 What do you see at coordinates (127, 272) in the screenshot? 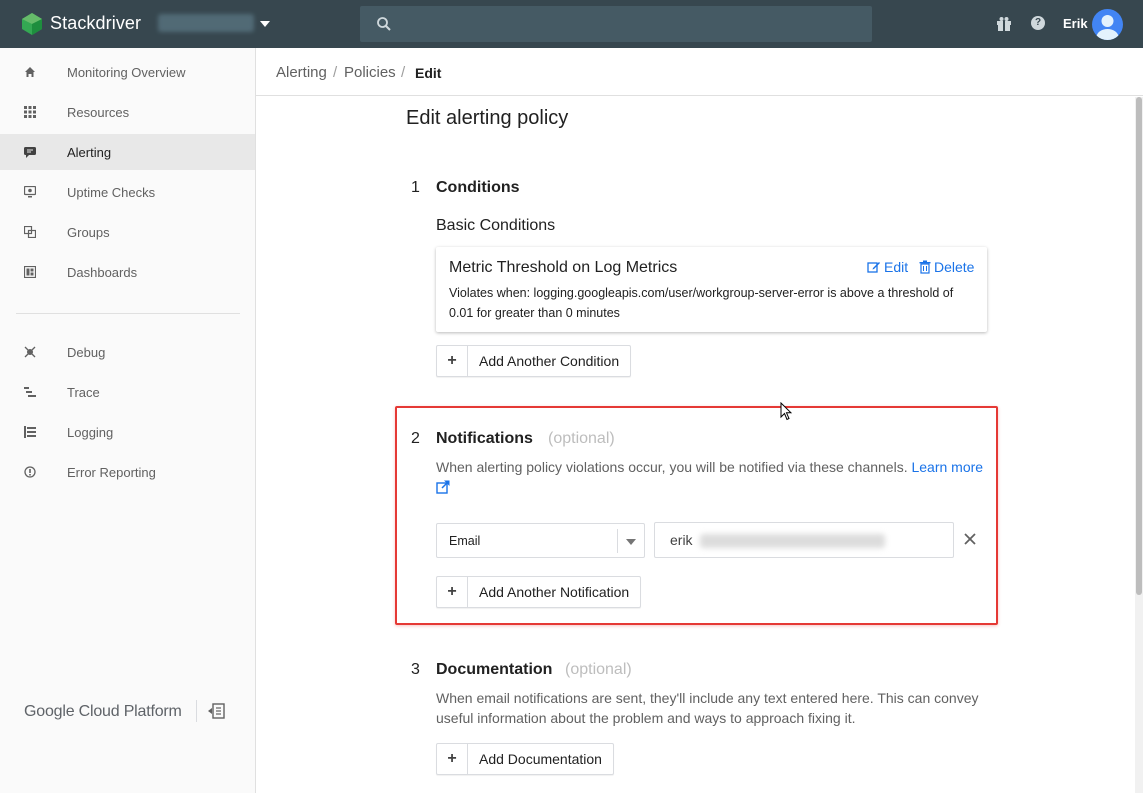
I see `sidebar-item-dashboards: Dashboards` at bounding box center [127, 272].